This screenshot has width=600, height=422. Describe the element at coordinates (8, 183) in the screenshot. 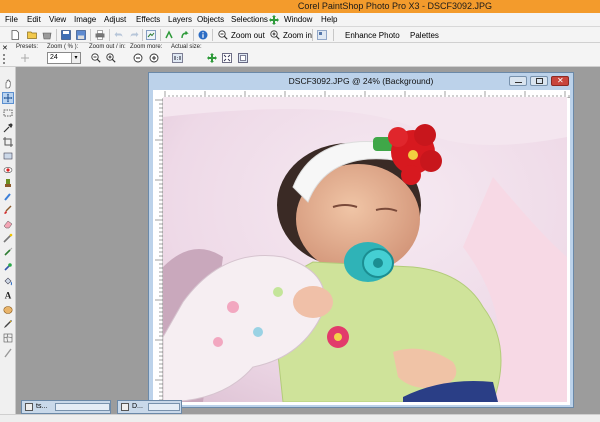

I see `clone-tool-icon` at that location.